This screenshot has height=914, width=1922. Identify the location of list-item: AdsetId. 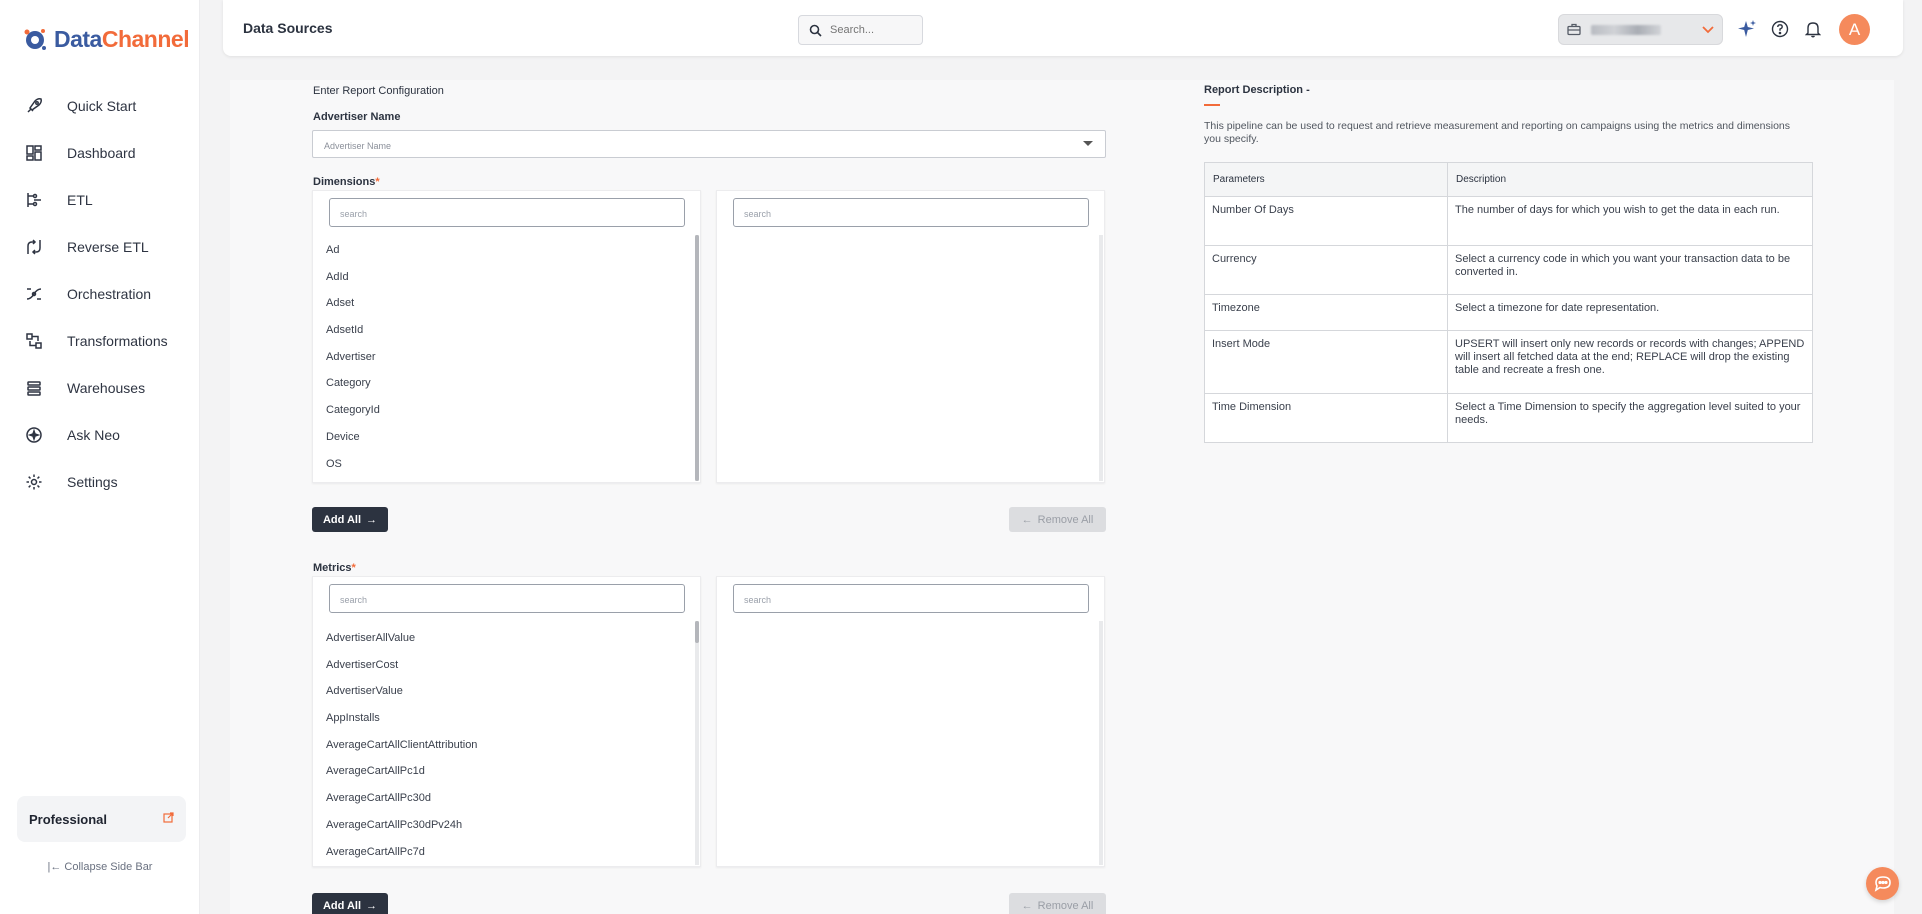
(353, 330).